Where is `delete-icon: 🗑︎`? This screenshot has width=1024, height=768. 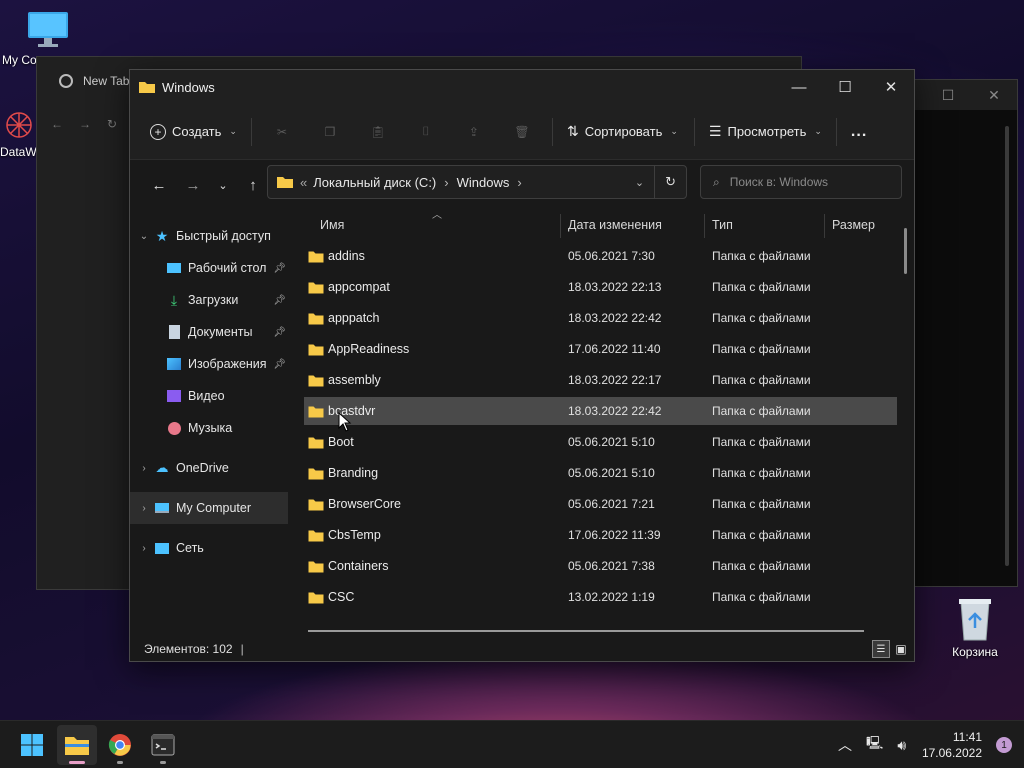 delete-icon: 🗑︎ is located at coordinates (522, 132).